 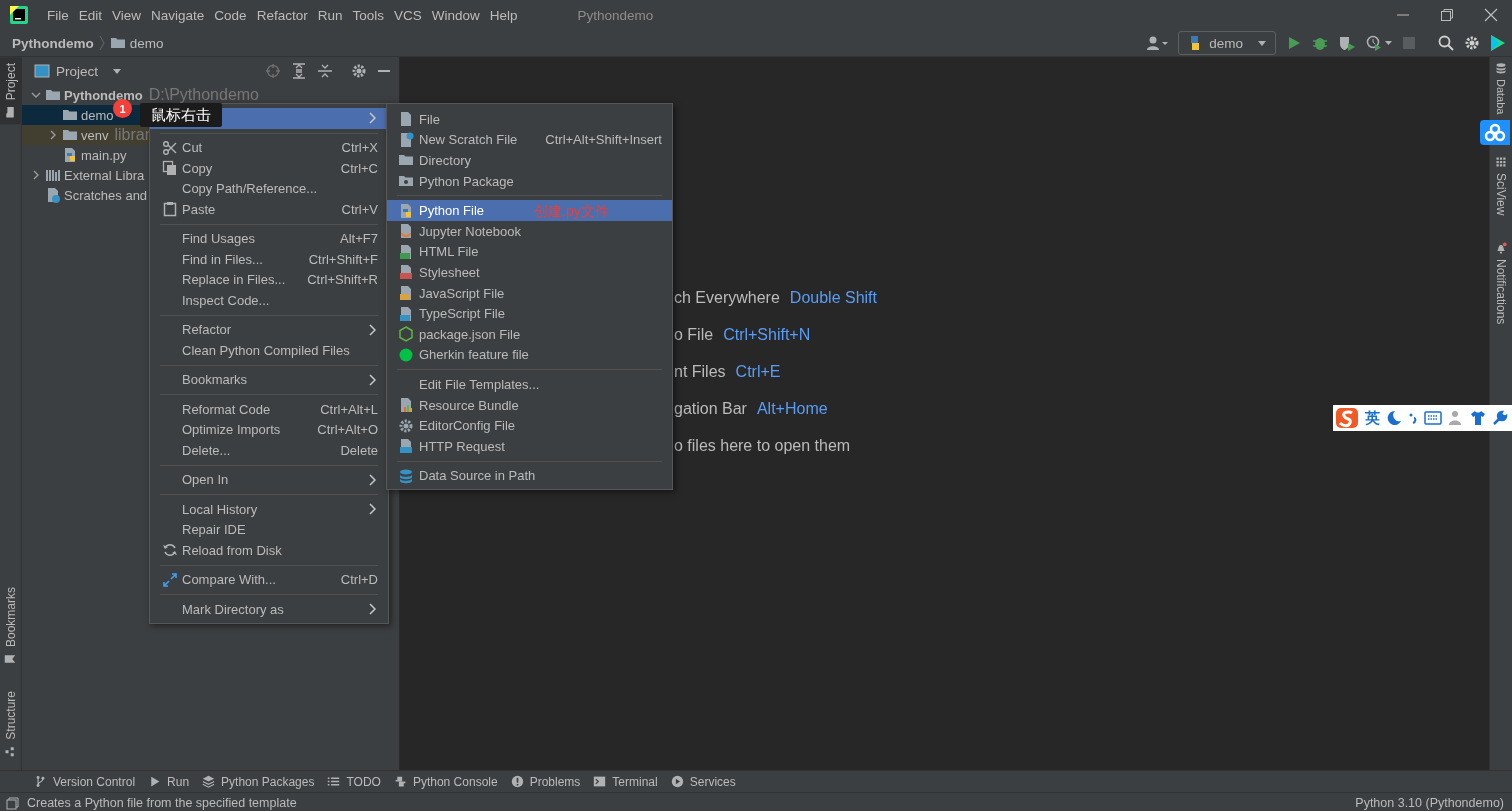 What do you see at coordinates (181, 115) in the screenshot?
I see `annotation-note: 鼠标右击` at bounding box center [181, 115].